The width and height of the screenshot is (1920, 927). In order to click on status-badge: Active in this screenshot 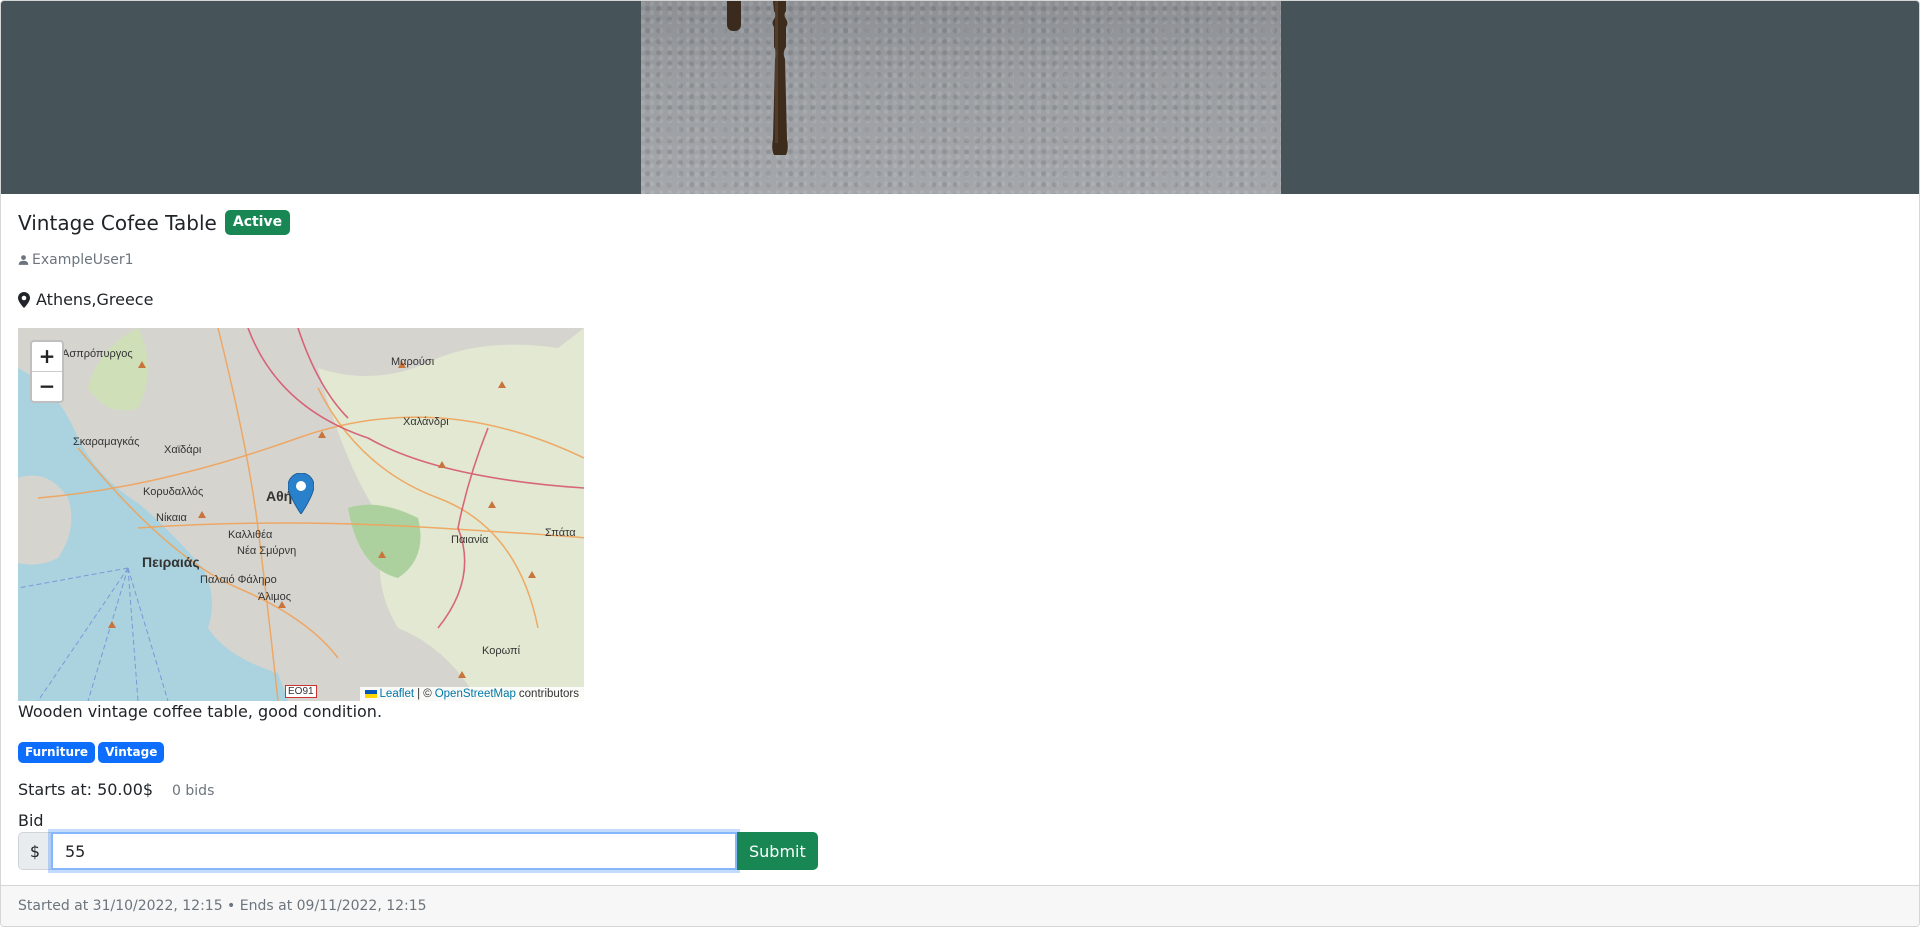, I will do `click(257, 222)`.